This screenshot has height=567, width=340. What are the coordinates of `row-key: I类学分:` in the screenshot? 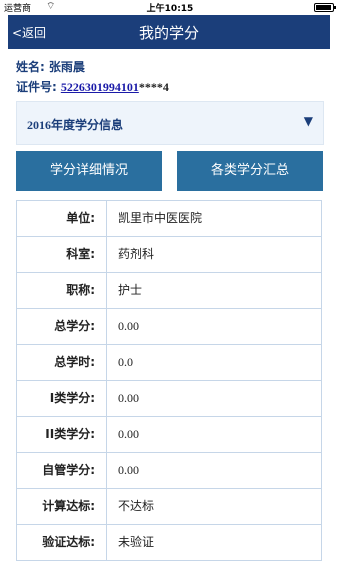 It's located at (62, 398).